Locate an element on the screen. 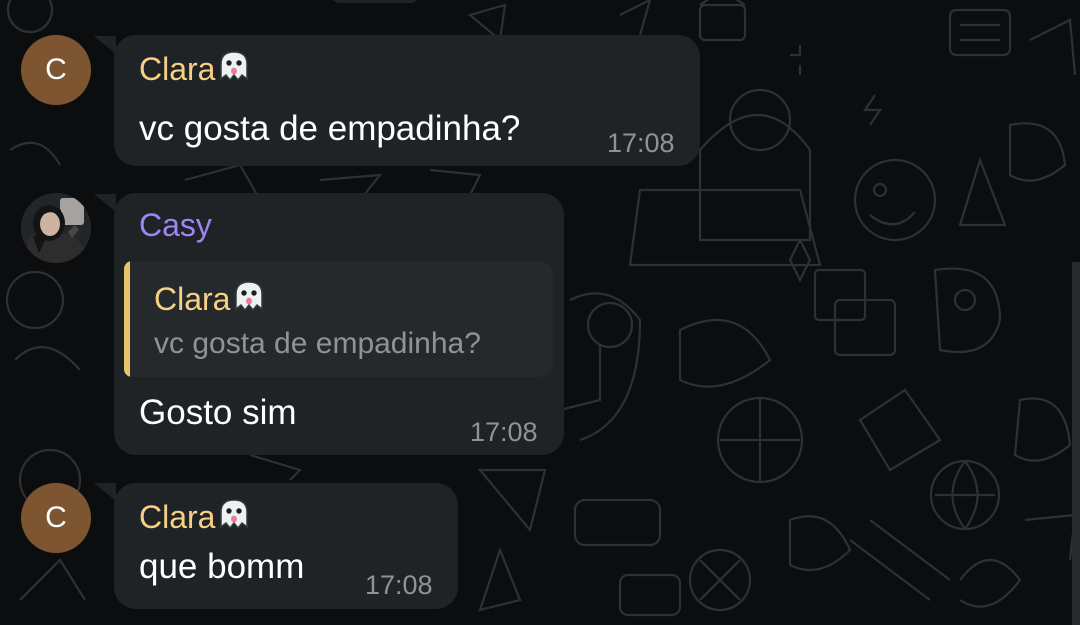  message-bubble: Clara que bomm 17:08 is located at coordinates (286, 546).